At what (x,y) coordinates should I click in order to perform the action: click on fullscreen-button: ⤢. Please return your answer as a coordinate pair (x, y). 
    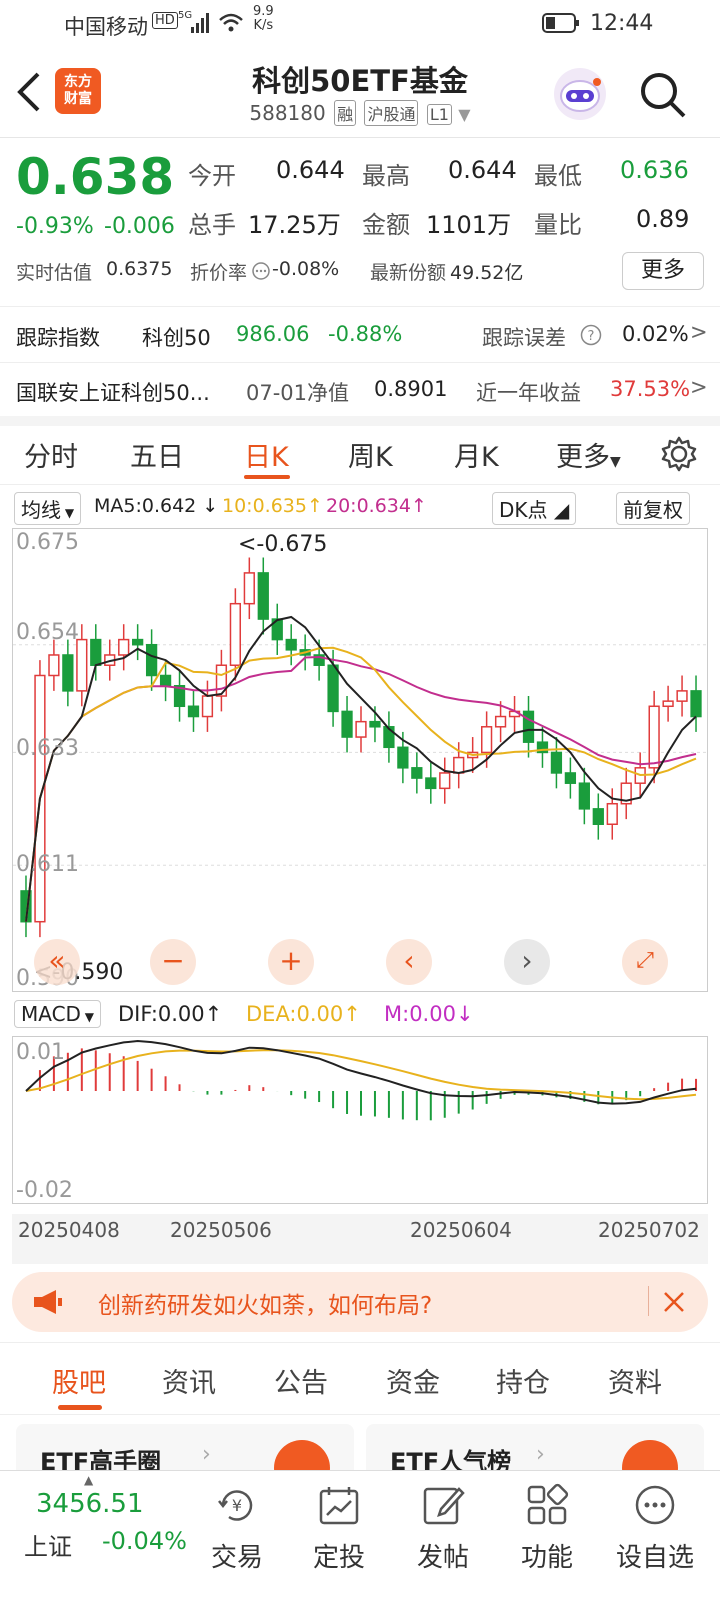
    Looking at the image, I should click on (645, 962).